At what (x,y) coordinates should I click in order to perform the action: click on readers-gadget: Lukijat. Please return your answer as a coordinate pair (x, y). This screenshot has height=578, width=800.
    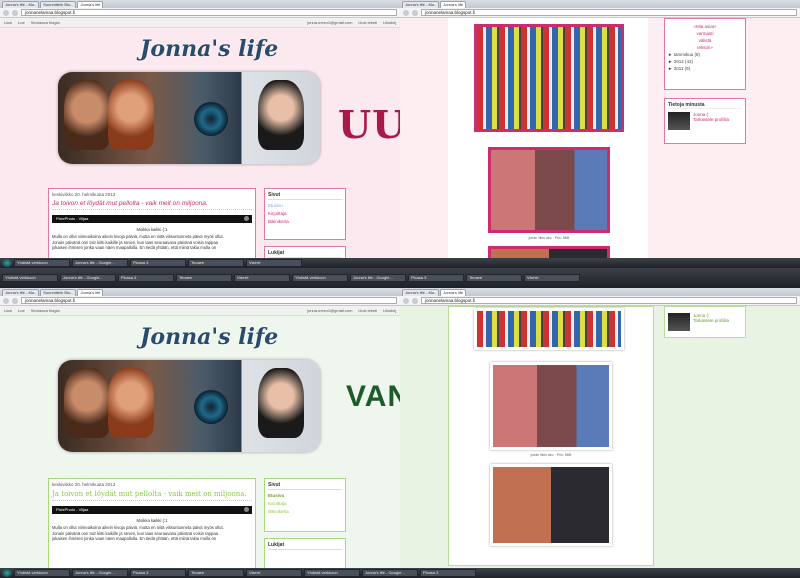
    Looking at the image, I should click on (305, 555).